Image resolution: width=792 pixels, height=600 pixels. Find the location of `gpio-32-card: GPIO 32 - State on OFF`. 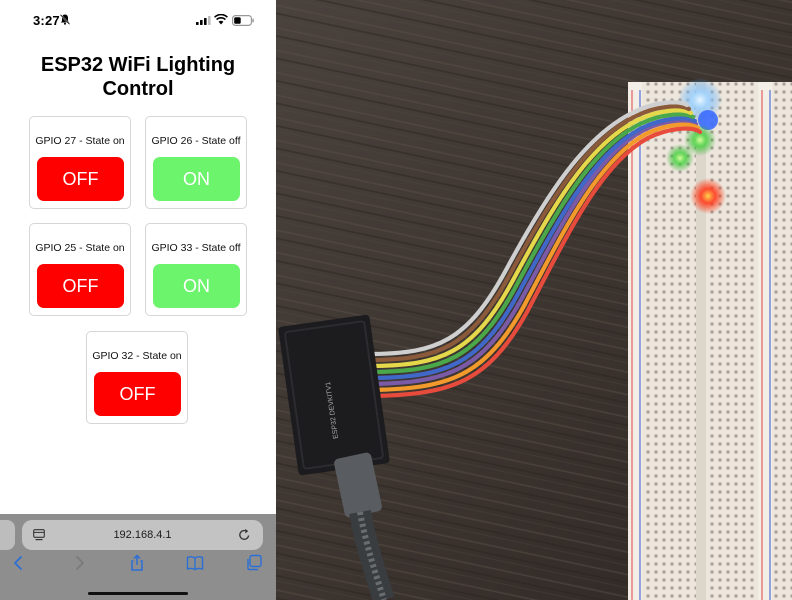

gpio-32-card: GPIO 32 - State on OFF is located at coordinates (137, 377).